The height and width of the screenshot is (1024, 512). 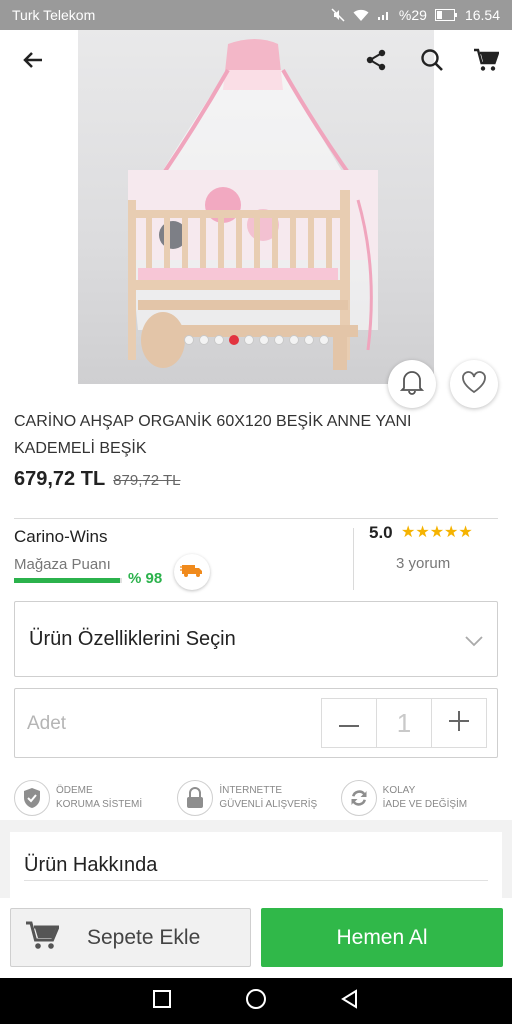 What do you see at coordinates (47, 723) in the screenshot?
I see `quantity-label: Adet` at bounding box center [47, 723].